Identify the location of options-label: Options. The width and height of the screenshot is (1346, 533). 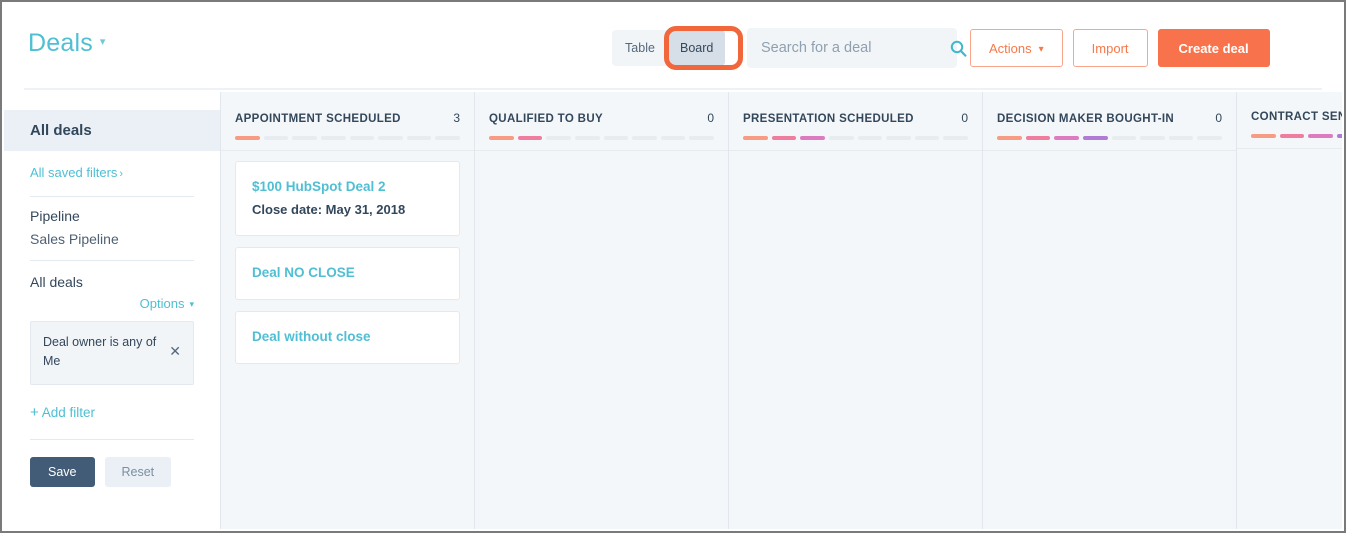
(162, 303).